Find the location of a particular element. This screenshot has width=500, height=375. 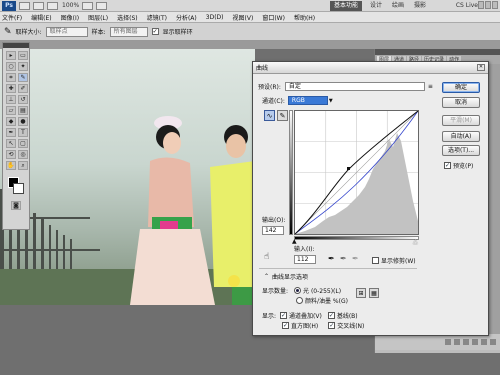

menu-filter: 滤镜(T) is located at coordinates (157, 17).